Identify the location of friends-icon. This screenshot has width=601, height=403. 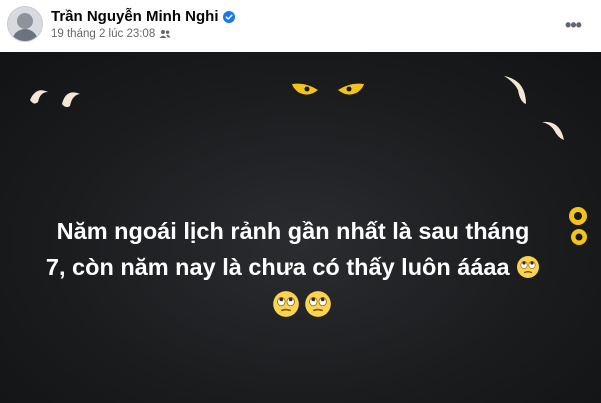
(165, 34).